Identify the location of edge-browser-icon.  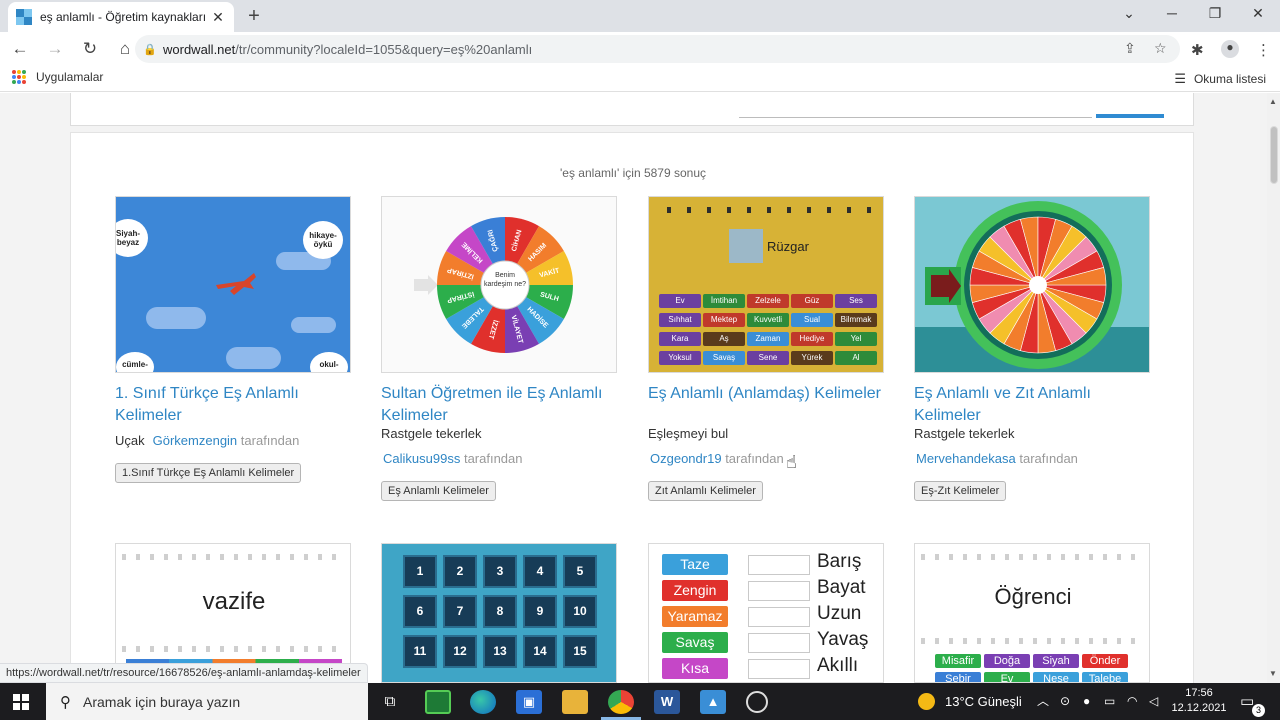
(483, 702).